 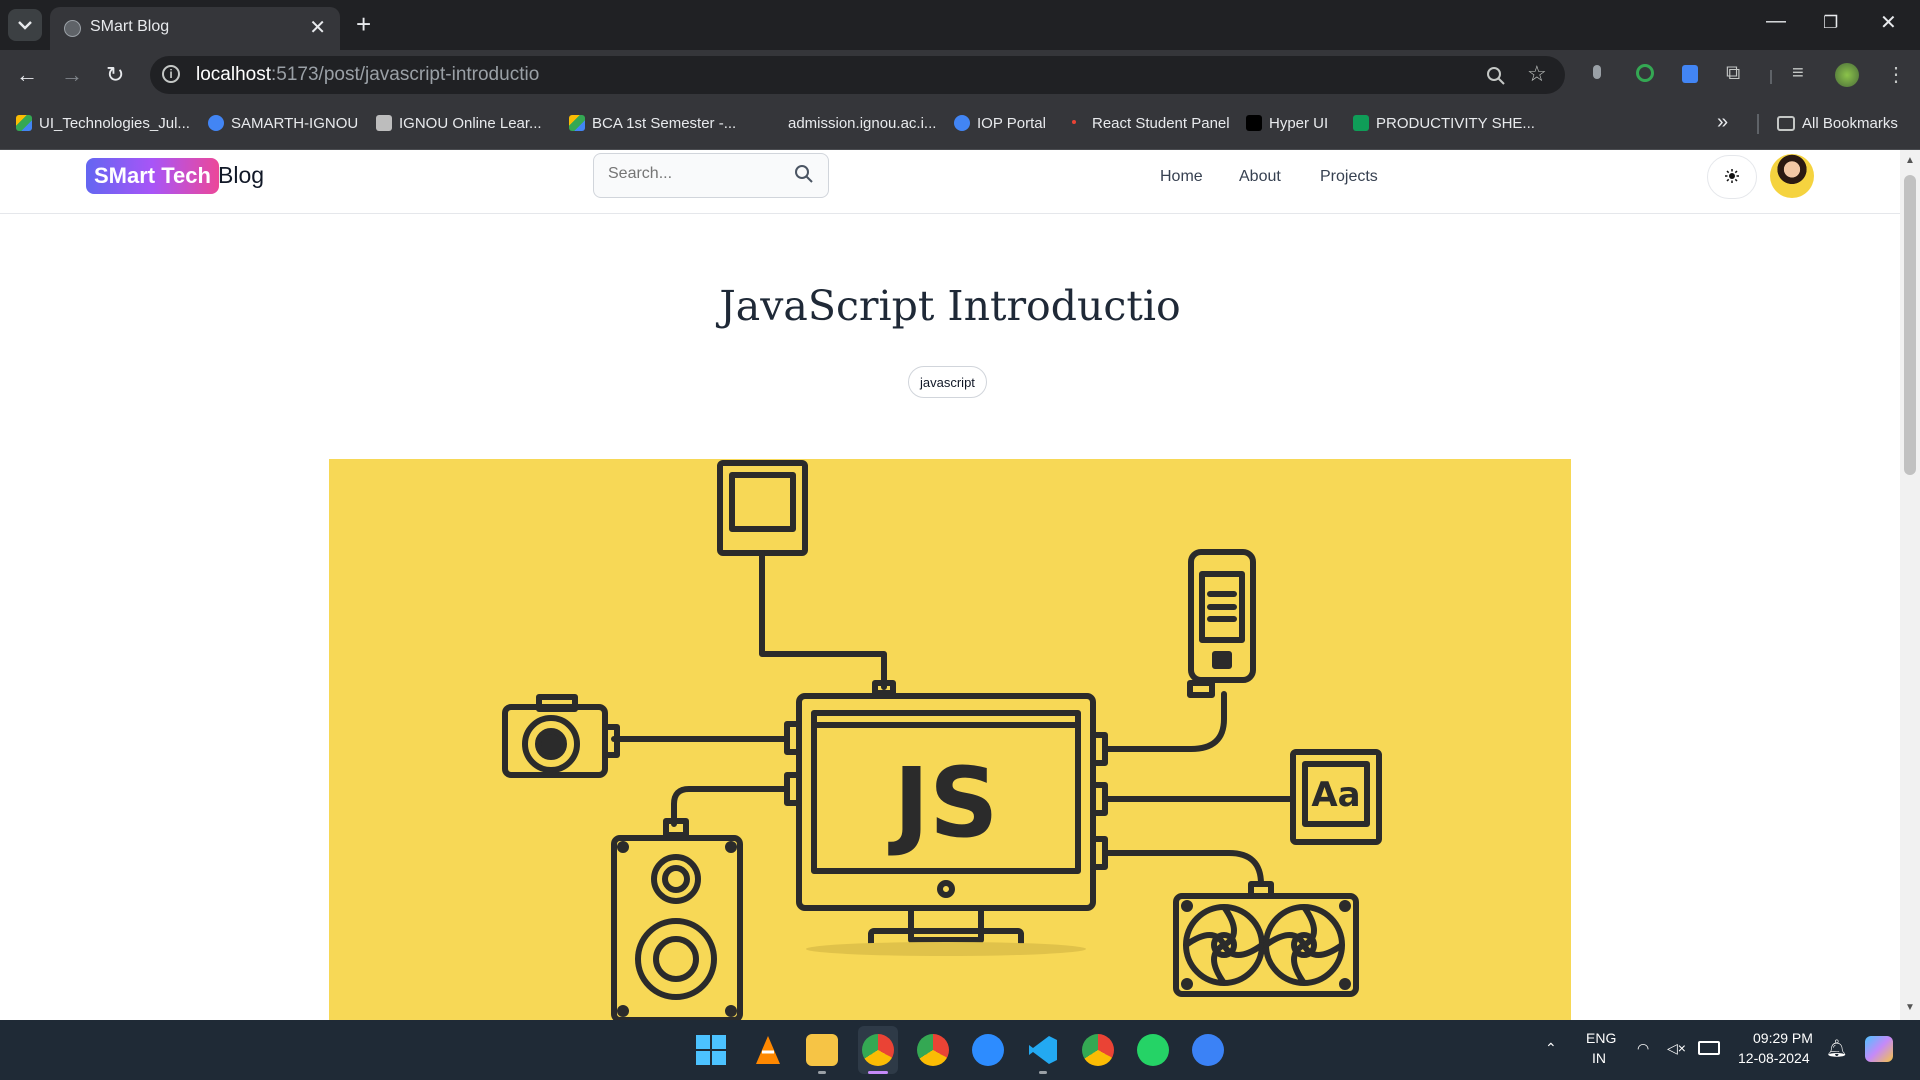 I want to click on nav-home: Home, so click(x=1181, y=177).